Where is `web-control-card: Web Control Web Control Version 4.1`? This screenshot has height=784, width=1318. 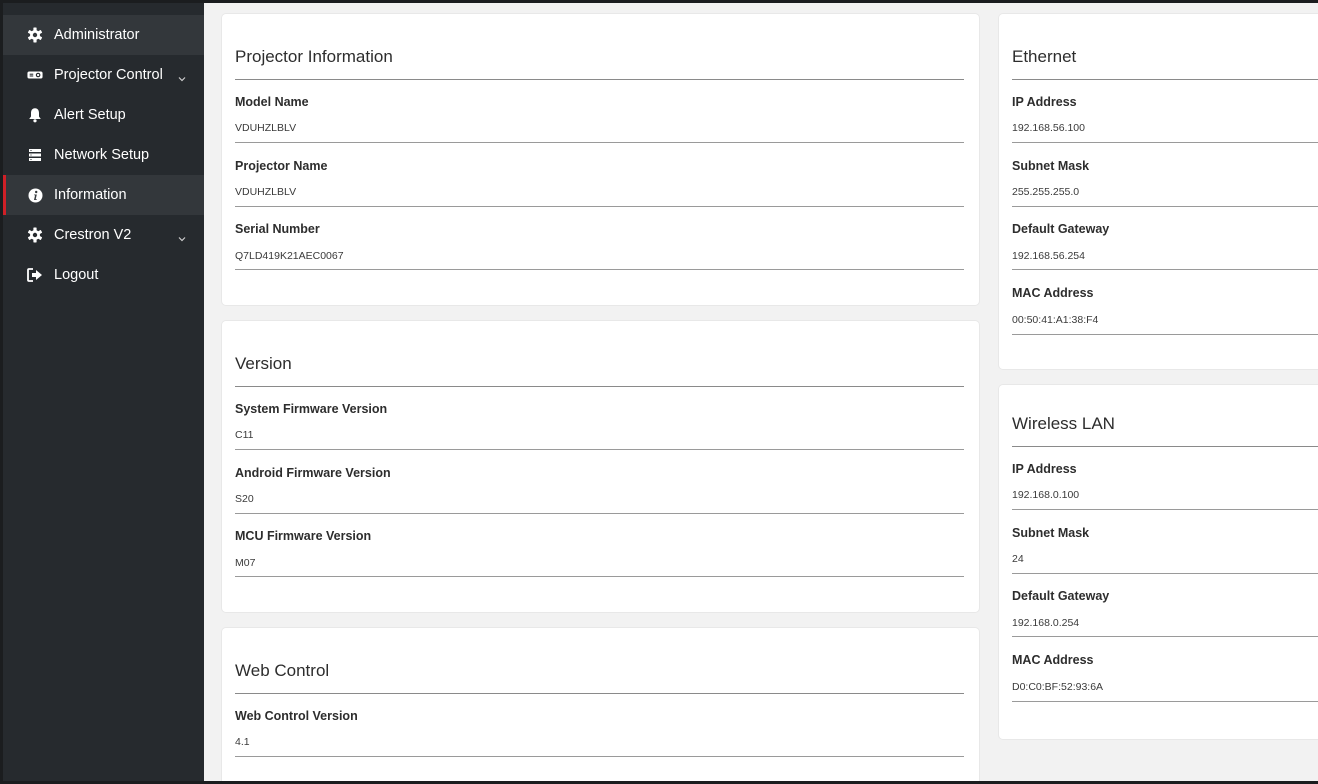
web-control-card: Web Control Web Control Version 4.1 is located at coordinates (600, 704).